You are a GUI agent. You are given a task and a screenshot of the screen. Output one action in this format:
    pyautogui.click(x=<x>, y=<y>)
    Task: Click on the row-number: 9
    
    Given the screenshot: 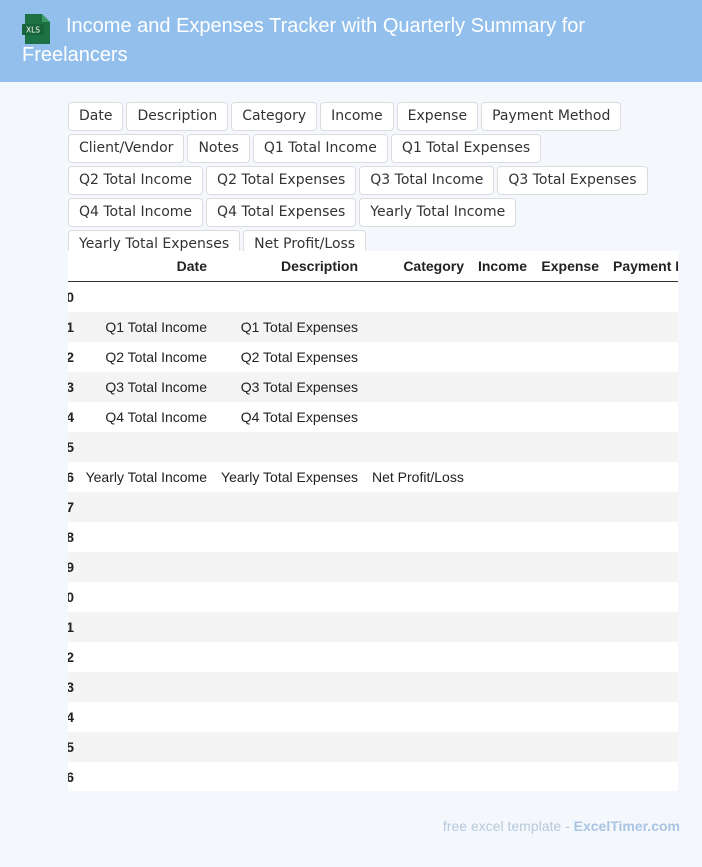 What is the action you would take?
    pyautogui.click(x=71, y=567)
    